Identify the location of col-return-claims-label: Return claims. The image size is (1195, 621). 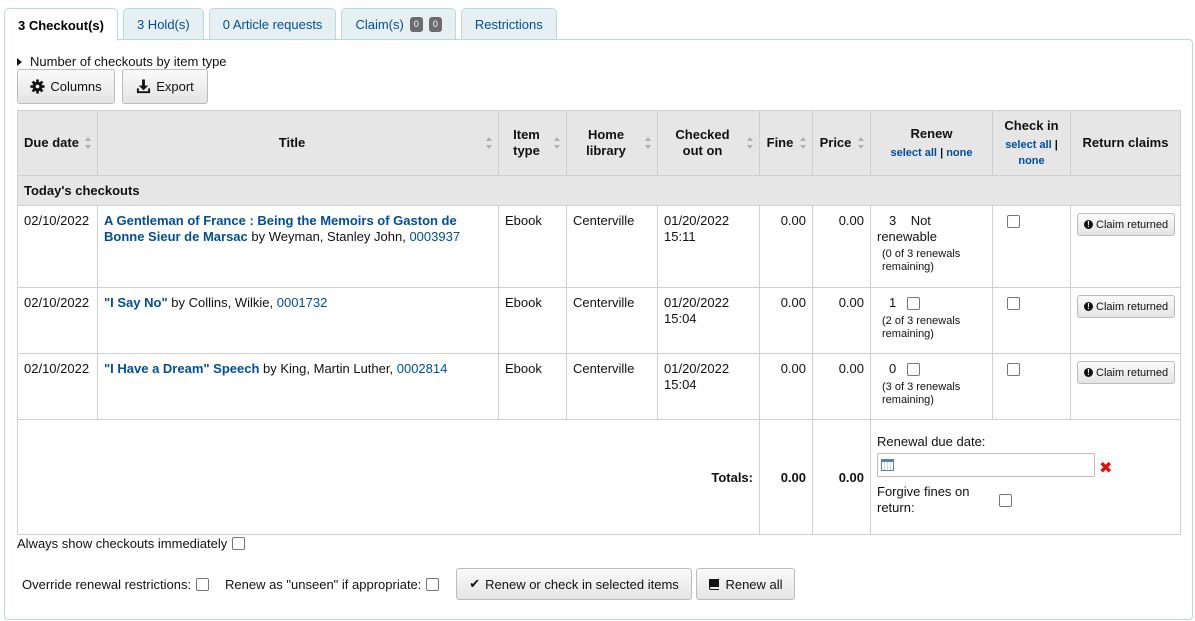
(1125, 142).